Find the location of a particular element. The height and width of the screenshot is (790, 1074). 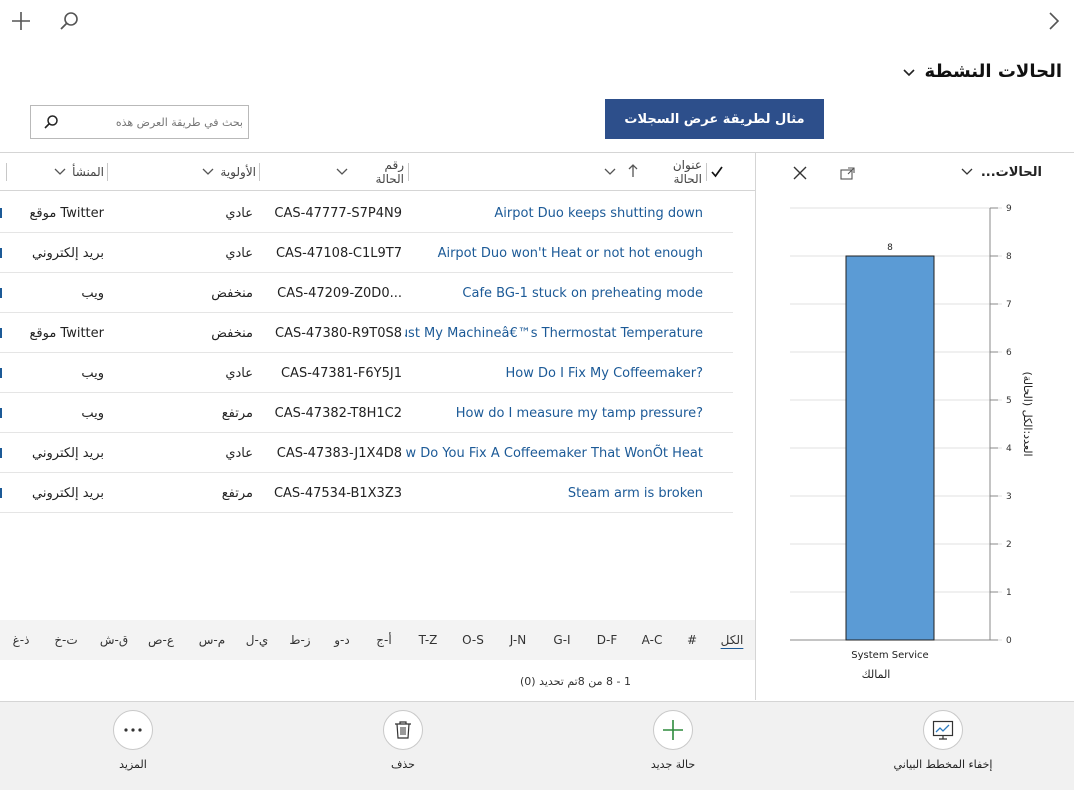

alpha-filter: أ-ج is located at coordinates (384, 640).